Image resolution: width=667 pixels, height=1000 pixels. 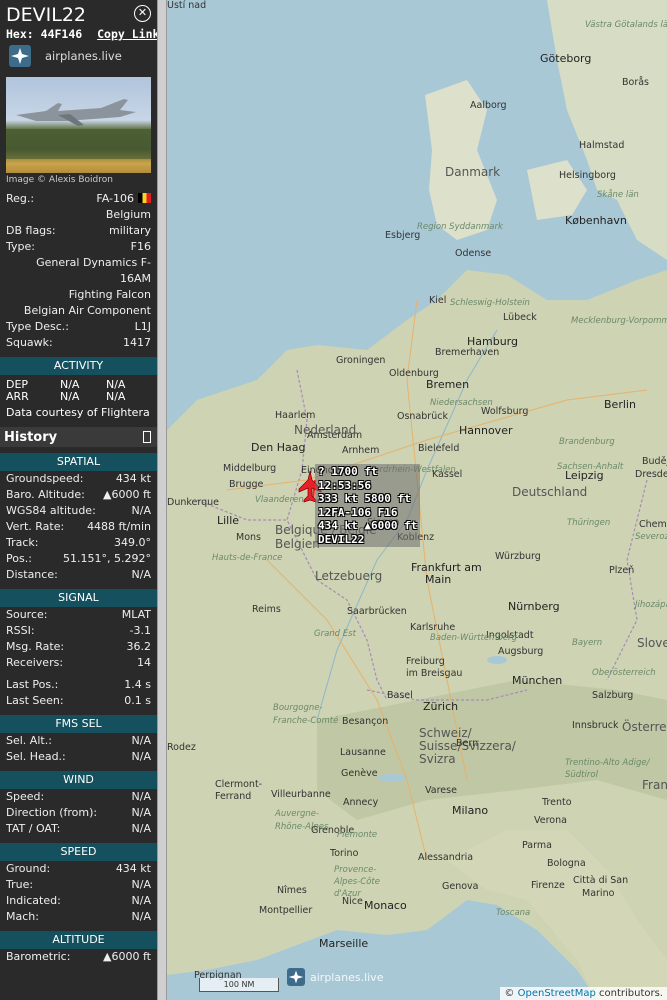 What do you see at coordinates (361, 450) in the screenshot?
I see `map-place-label: Arnhem` at bounding box center [361, 450].